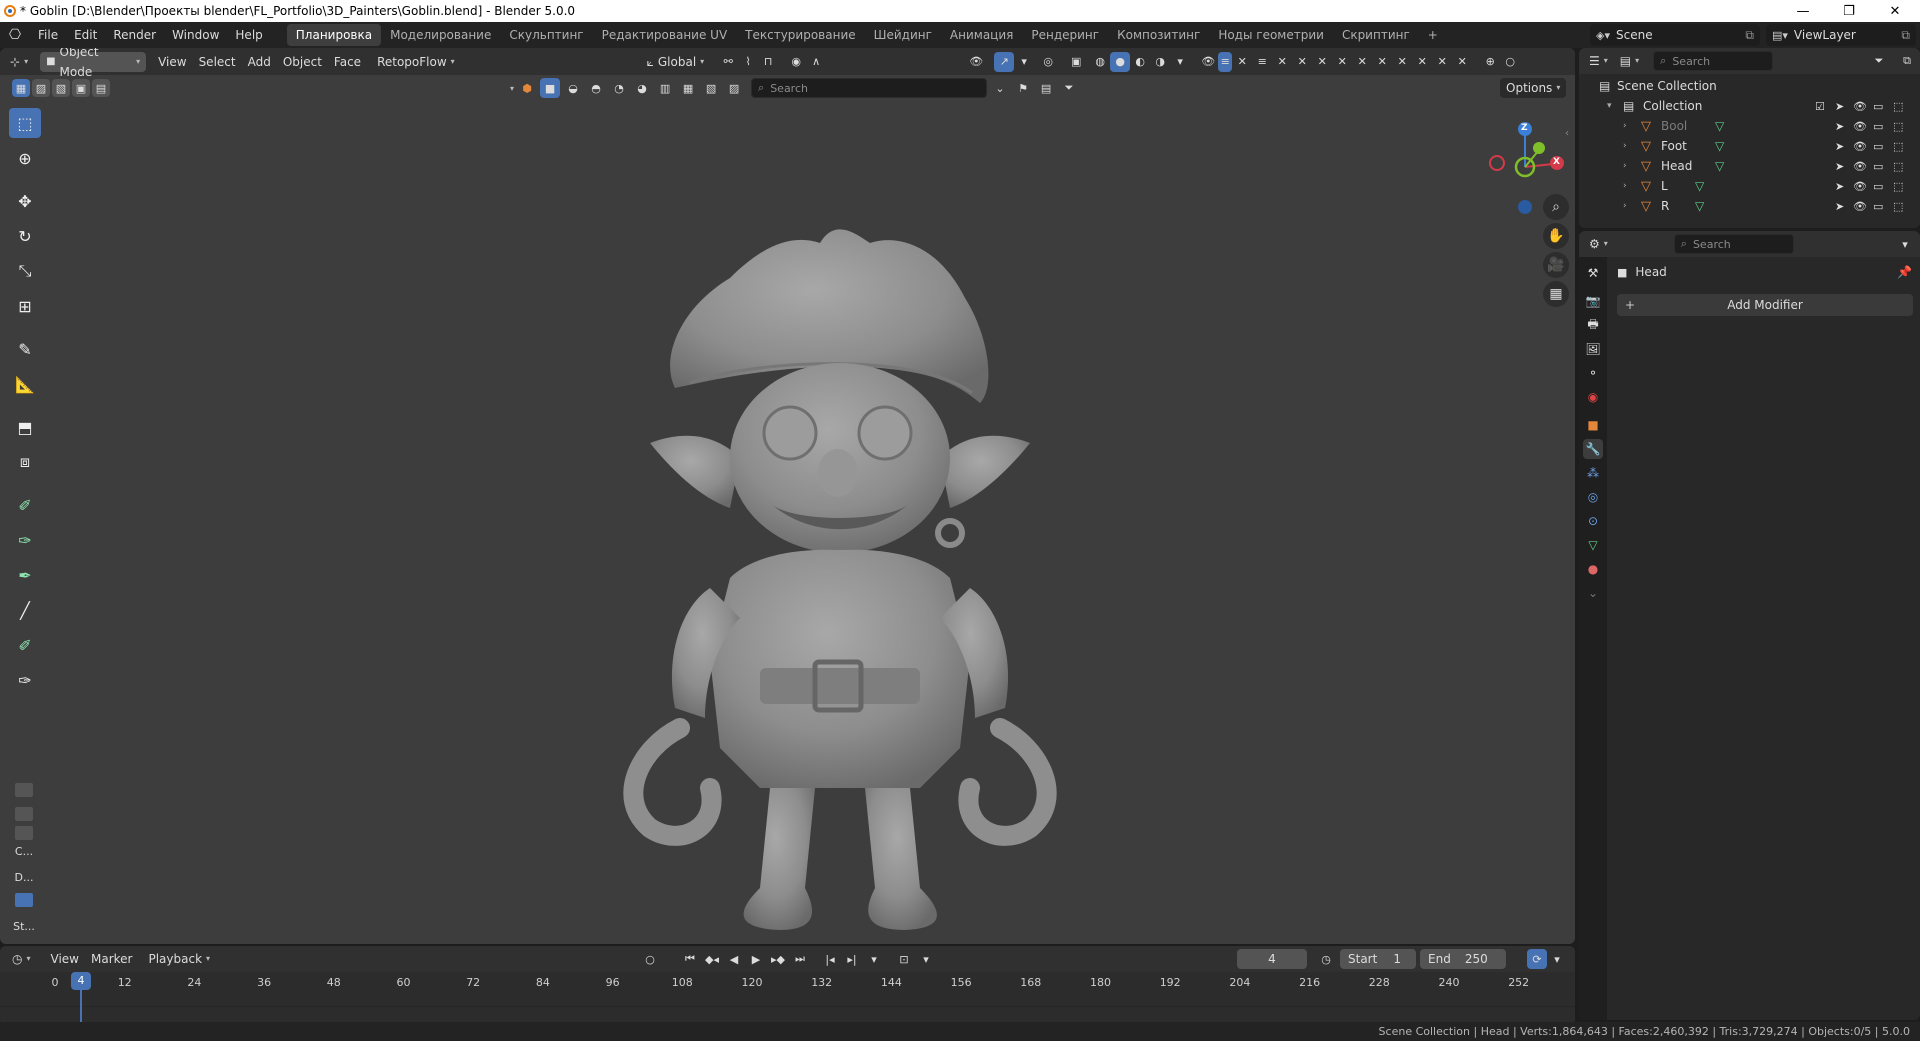 This screenshot has width=1920, height=1041. Describe the element at coordinates (15, 35) in the screenshot. I see `blender-menu-icon: ⎔` at that location.